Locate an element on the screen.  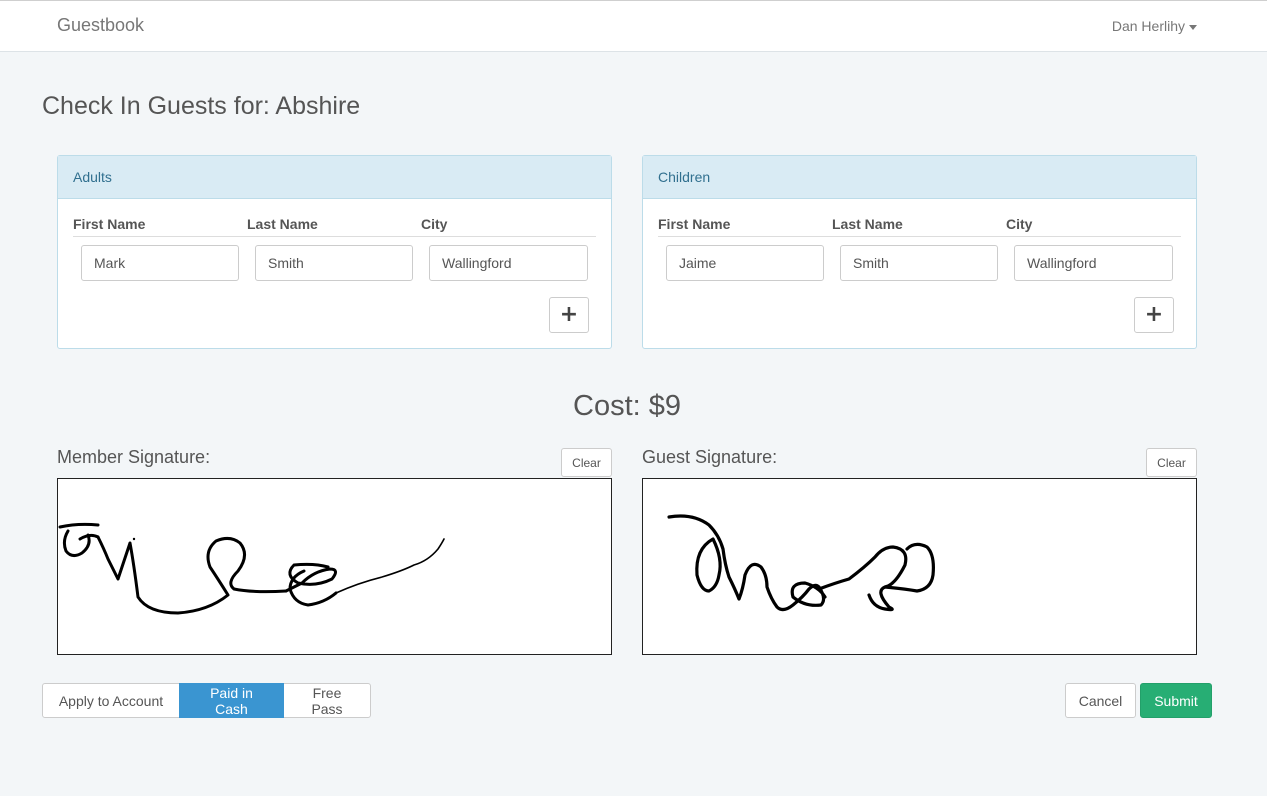
member-signature-drawing is located at coordinates (251, 568).